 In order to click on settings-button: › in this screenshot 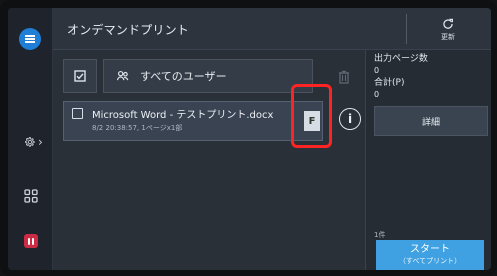, I will do `click(38, 142)`.